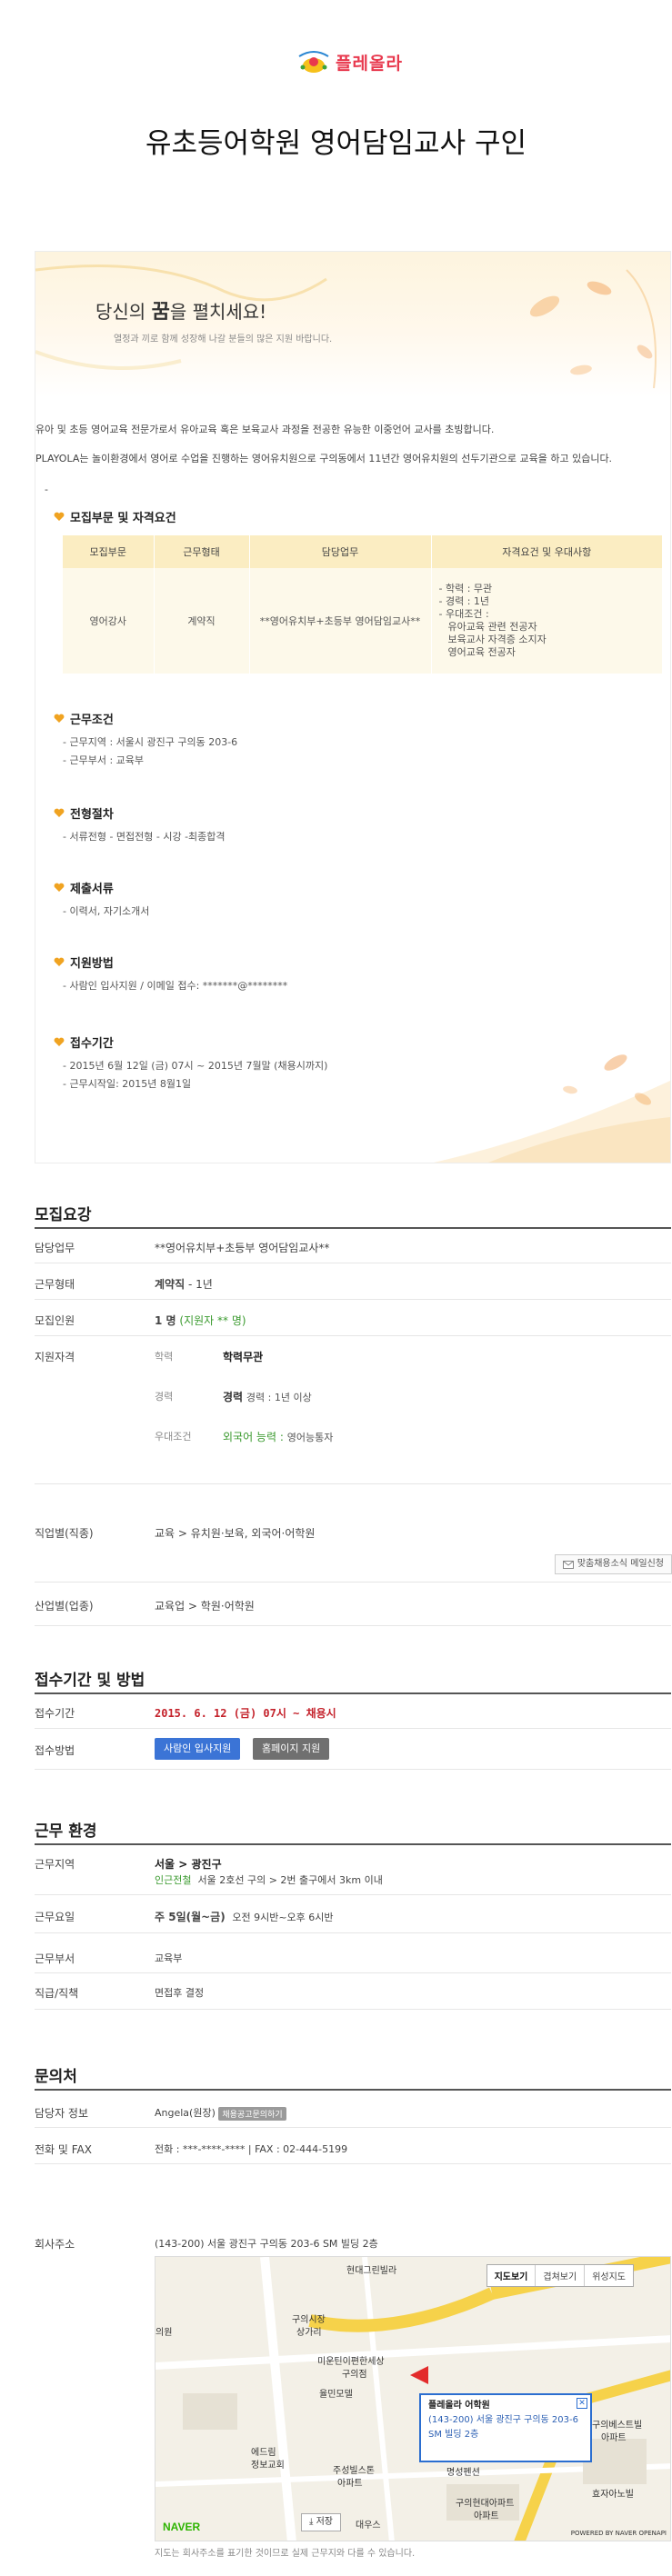 This screenshot has height=2576, width=672. I want to click on pref-label: 우대조건, so click(173, 1437).